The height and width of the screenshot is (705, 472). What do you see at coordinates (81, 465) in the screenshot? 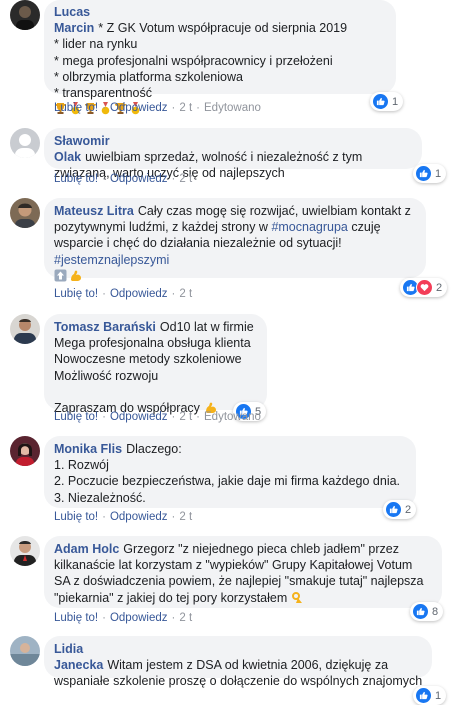
I see `comment-text: 1. Rozwój` at bounding box center [81, 465].